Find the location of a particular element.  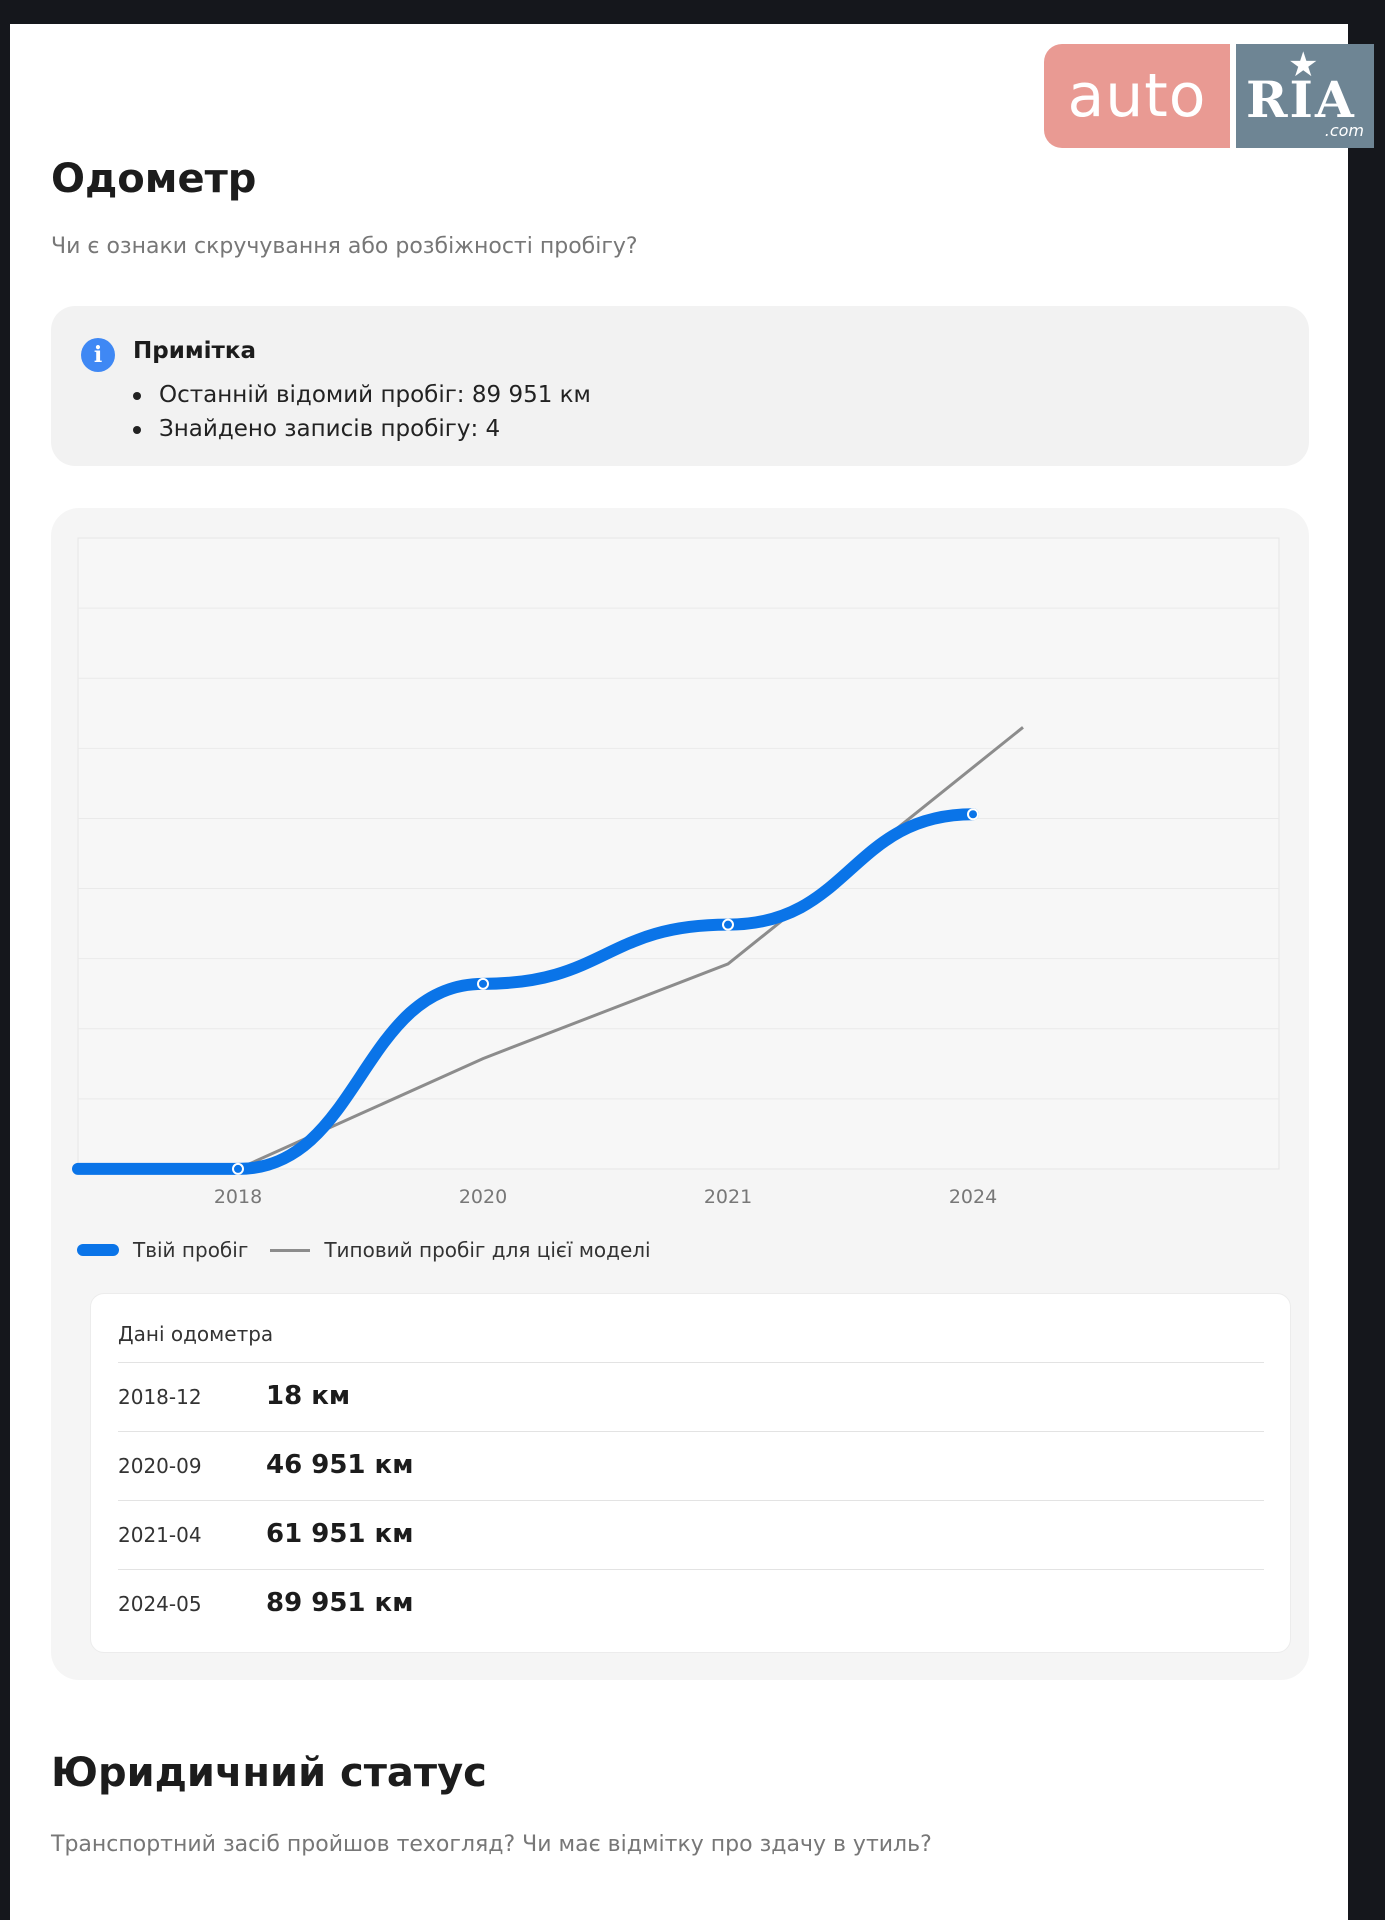

row-value: 89 951 км is located at coordinates (340, 1603).